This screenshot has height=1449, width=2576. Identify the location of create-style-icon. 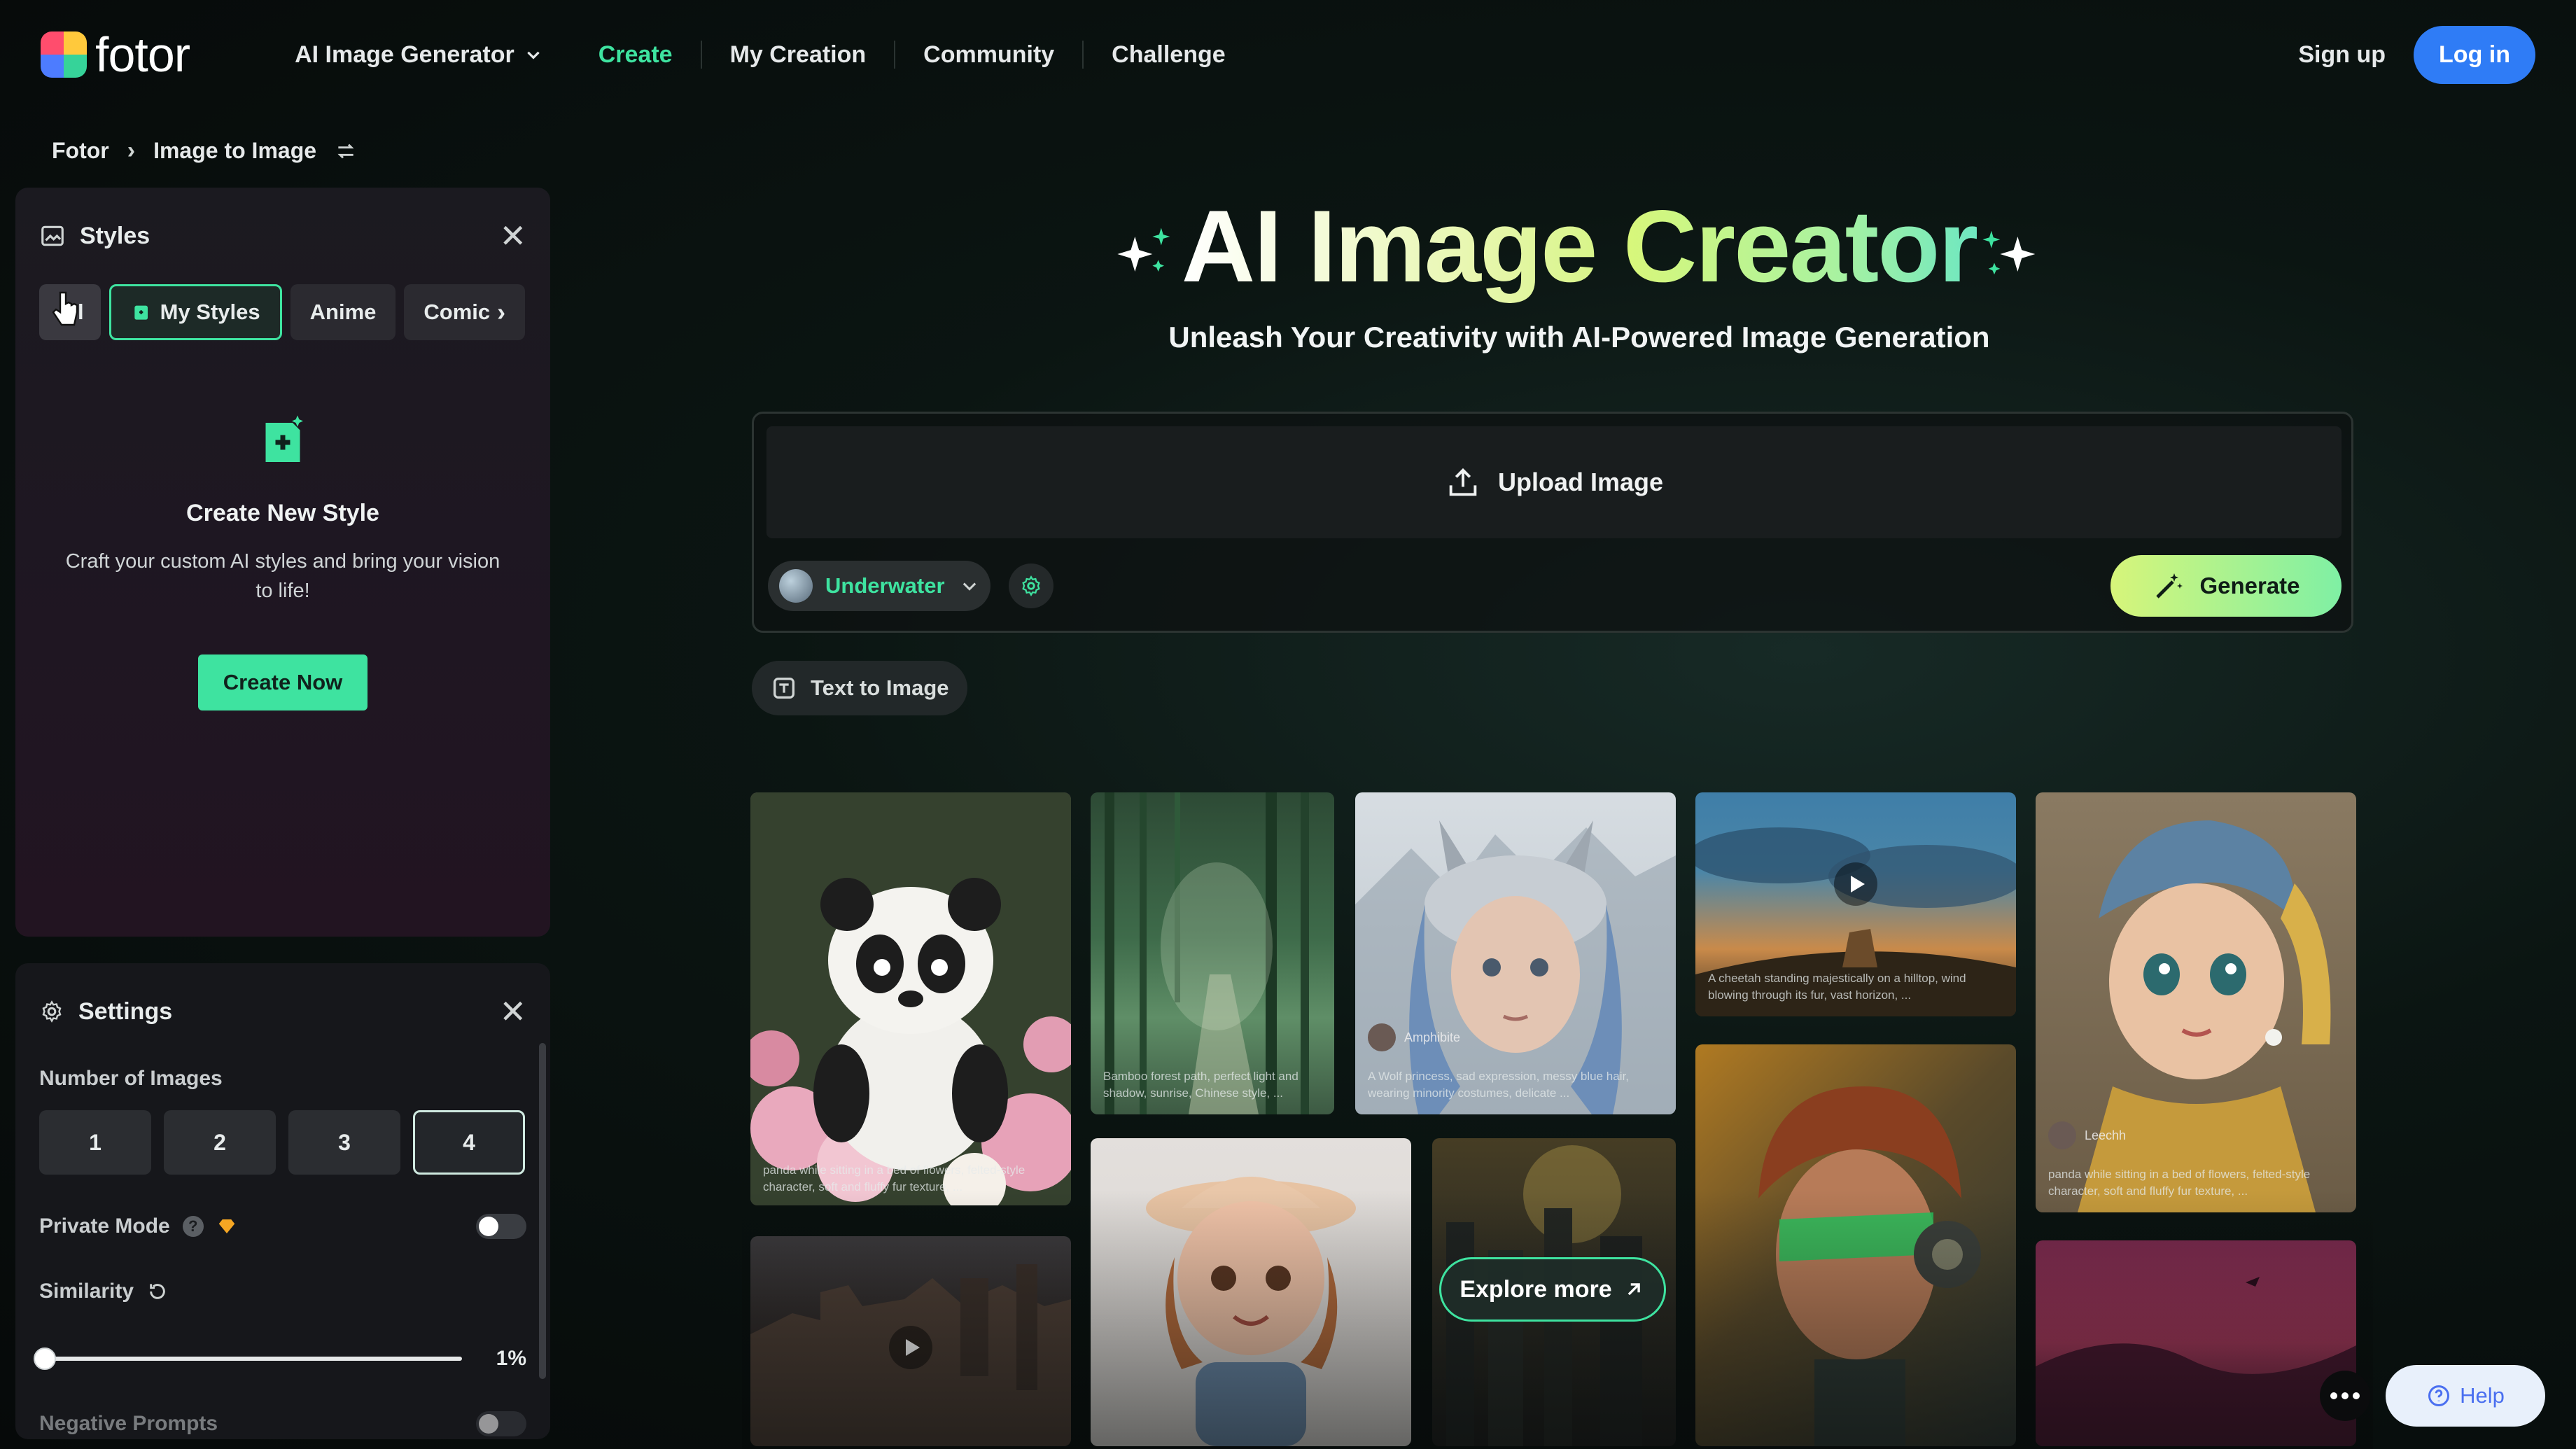
(282, 442).